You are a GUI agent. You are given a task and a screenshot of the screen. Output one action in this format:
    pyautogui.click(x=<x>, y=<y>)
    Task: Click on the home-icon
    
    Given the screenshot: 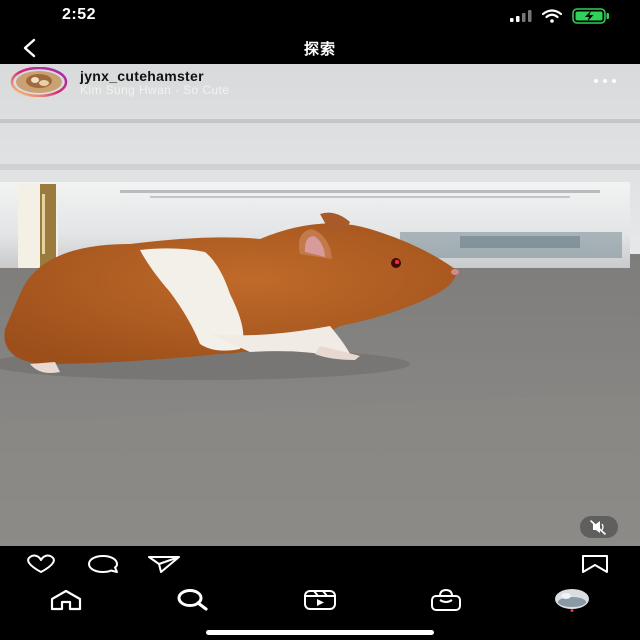 What is the action you would take?
    pyautogui.click(x=66, y=600)
    